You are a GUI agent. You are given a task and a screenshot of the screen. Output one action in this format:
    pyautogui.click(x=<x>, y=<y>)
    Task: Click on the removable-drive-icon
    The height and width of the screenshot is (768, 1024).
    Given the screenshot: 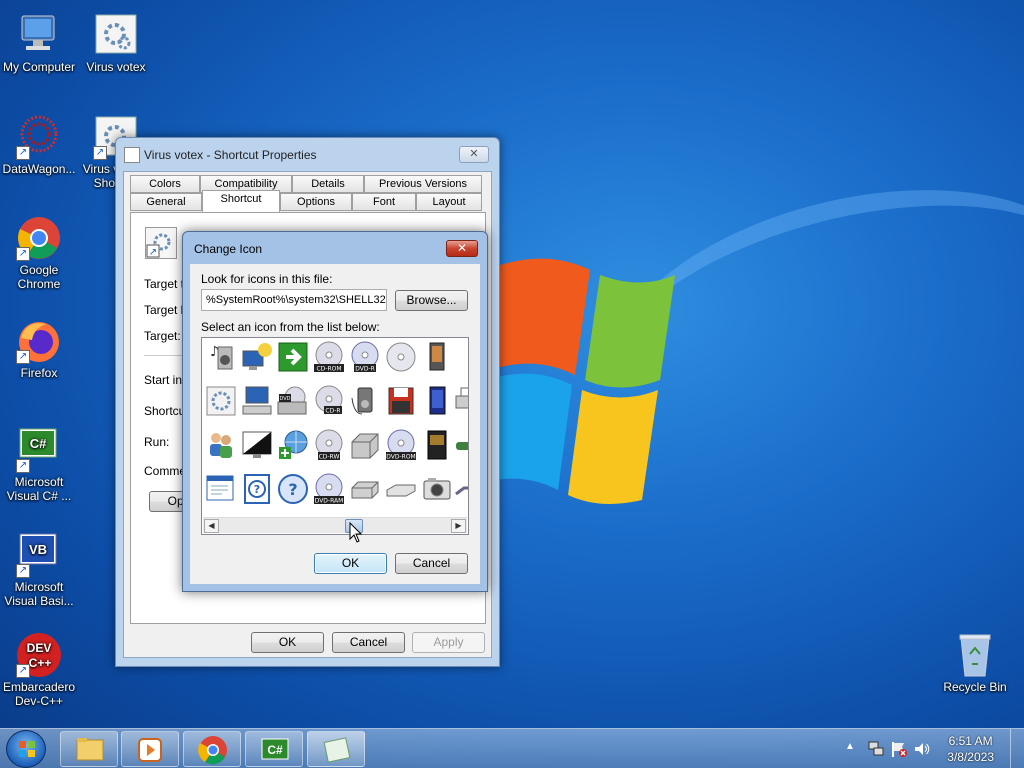 What is the action you would take?
    pyautogui.click(x=401, y=489)
    